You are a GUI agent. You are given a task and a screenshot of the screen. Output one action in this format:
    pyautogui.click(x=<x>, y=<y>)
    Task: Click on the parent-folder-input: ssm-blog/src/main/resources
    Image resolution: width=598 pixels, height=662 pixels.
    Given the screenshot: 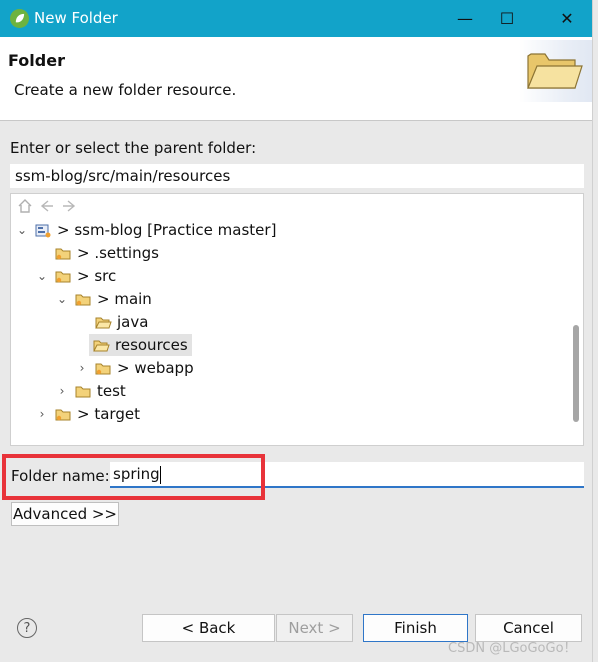 What is the action you would take?
    pyautogui.click(x=297, y=176)
    